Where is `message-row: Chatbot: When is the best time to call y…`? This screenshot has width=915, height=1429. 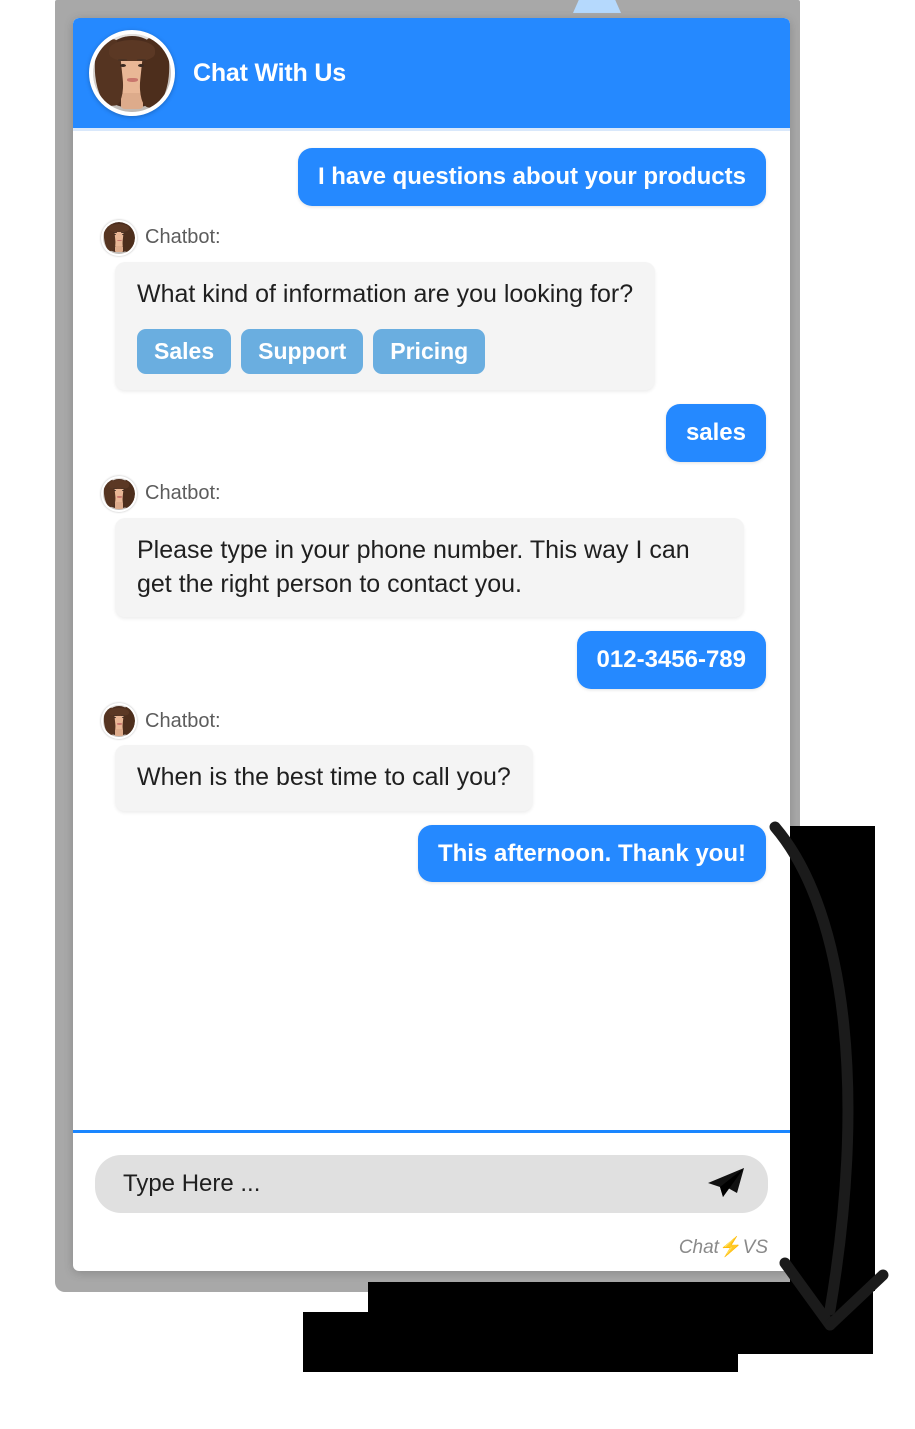
message-row: Chatbot: When is the best time to call y… is located at coordinates (431, 757).